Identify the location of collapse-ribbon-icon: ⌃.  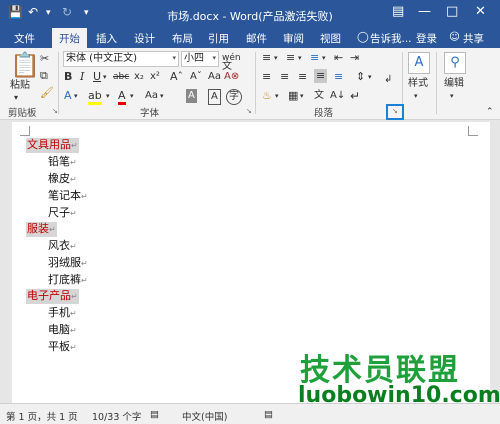
(490, 112).